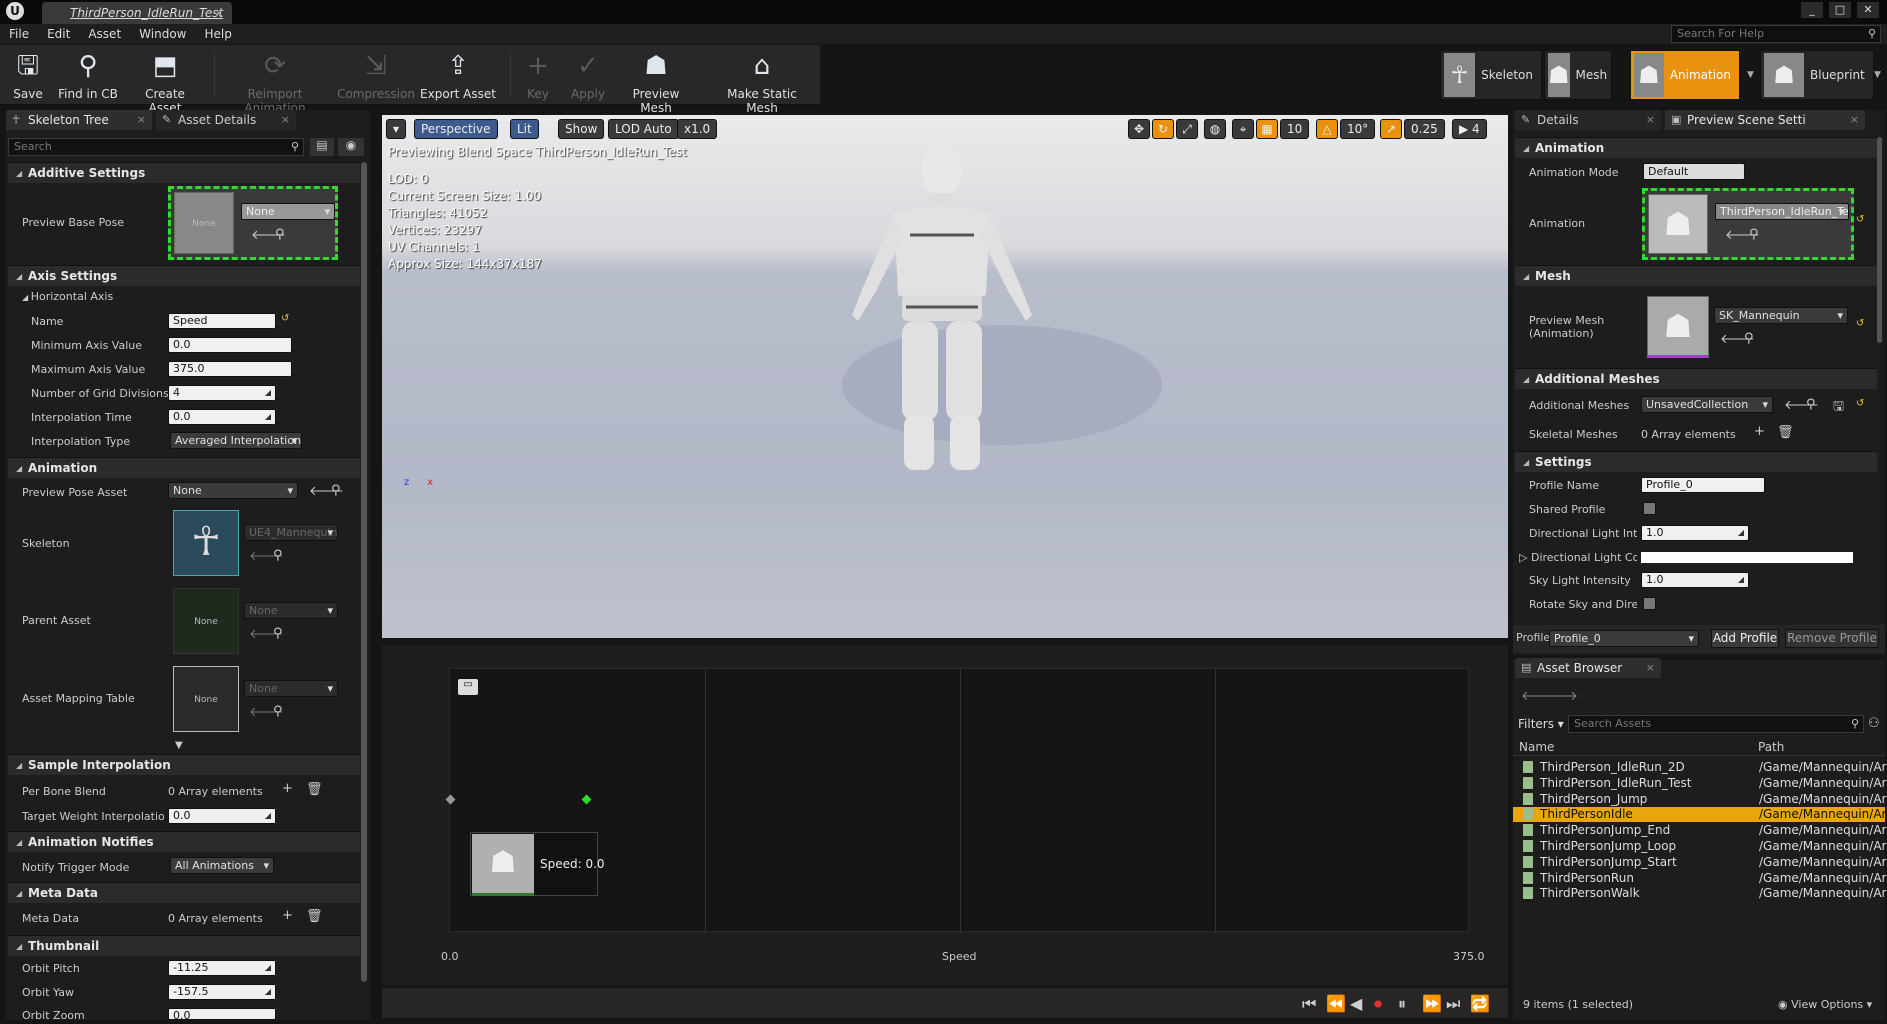 The height and width of the screenshot is (1024, 1887). I want to click on skip-to-start-icon: ⏮, so click(1309, 1004).